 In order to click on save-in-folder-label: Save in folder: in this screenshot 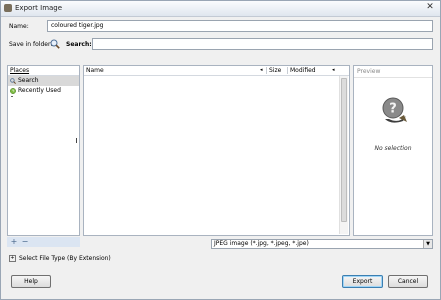, I will do `click(31, 44)`.